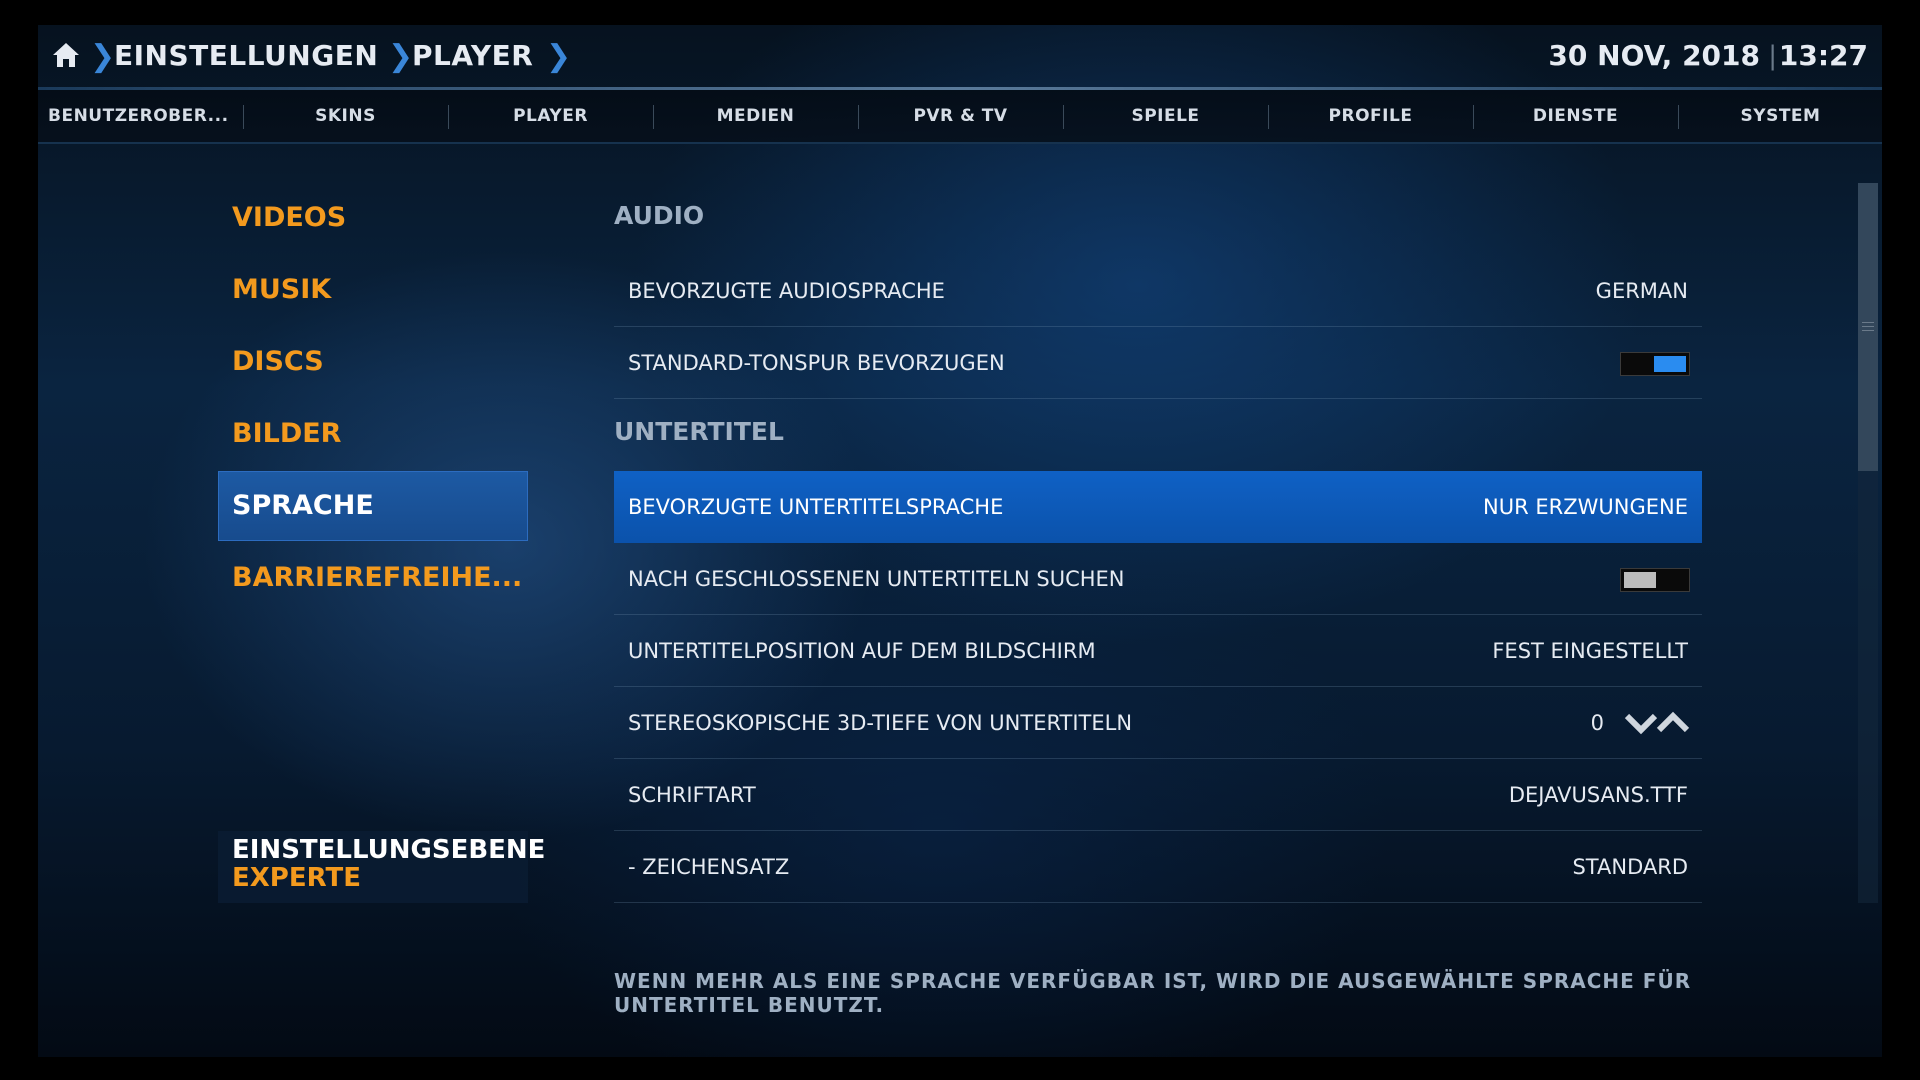 This screenshot has height=1080, width=1920. Describe the element at coordinates (816, 507) in the screenshot. I see `setting-label: BEVORZUGTE UNTERTITELSPRACHE` at that location.